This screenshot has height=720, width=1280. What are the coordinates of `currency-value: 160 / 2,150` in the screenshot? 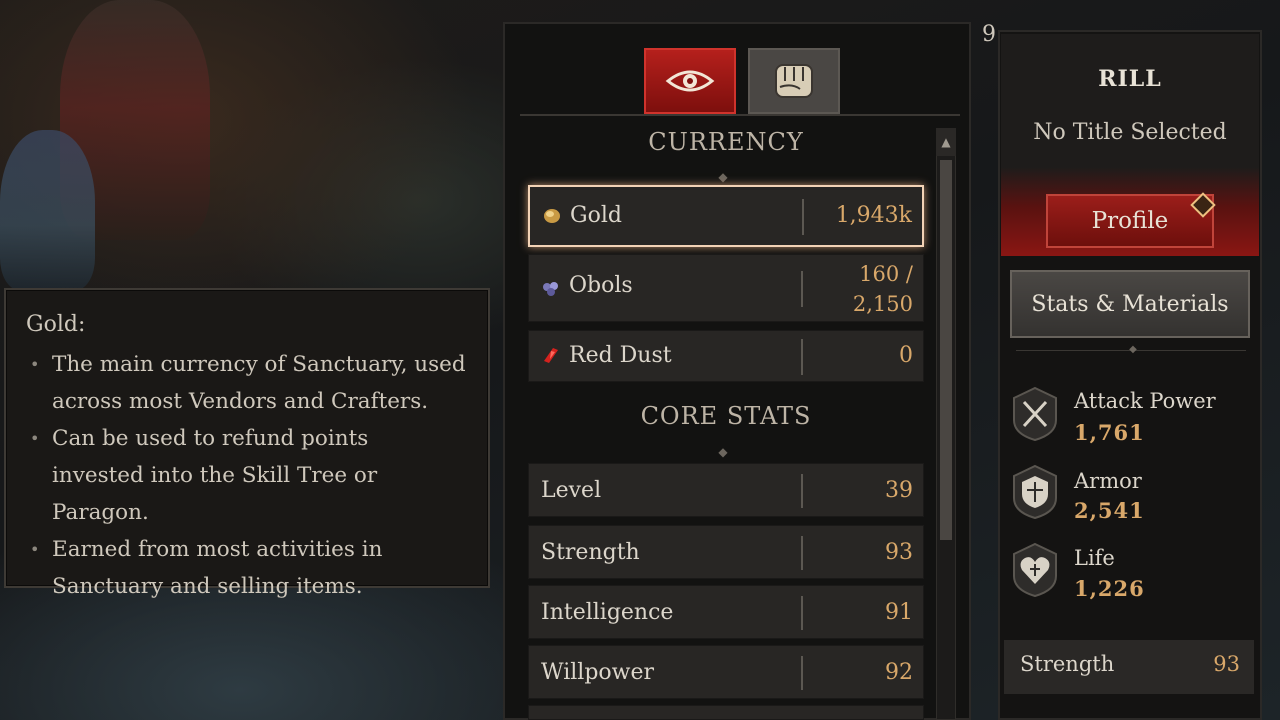 It's located at (883, 289).